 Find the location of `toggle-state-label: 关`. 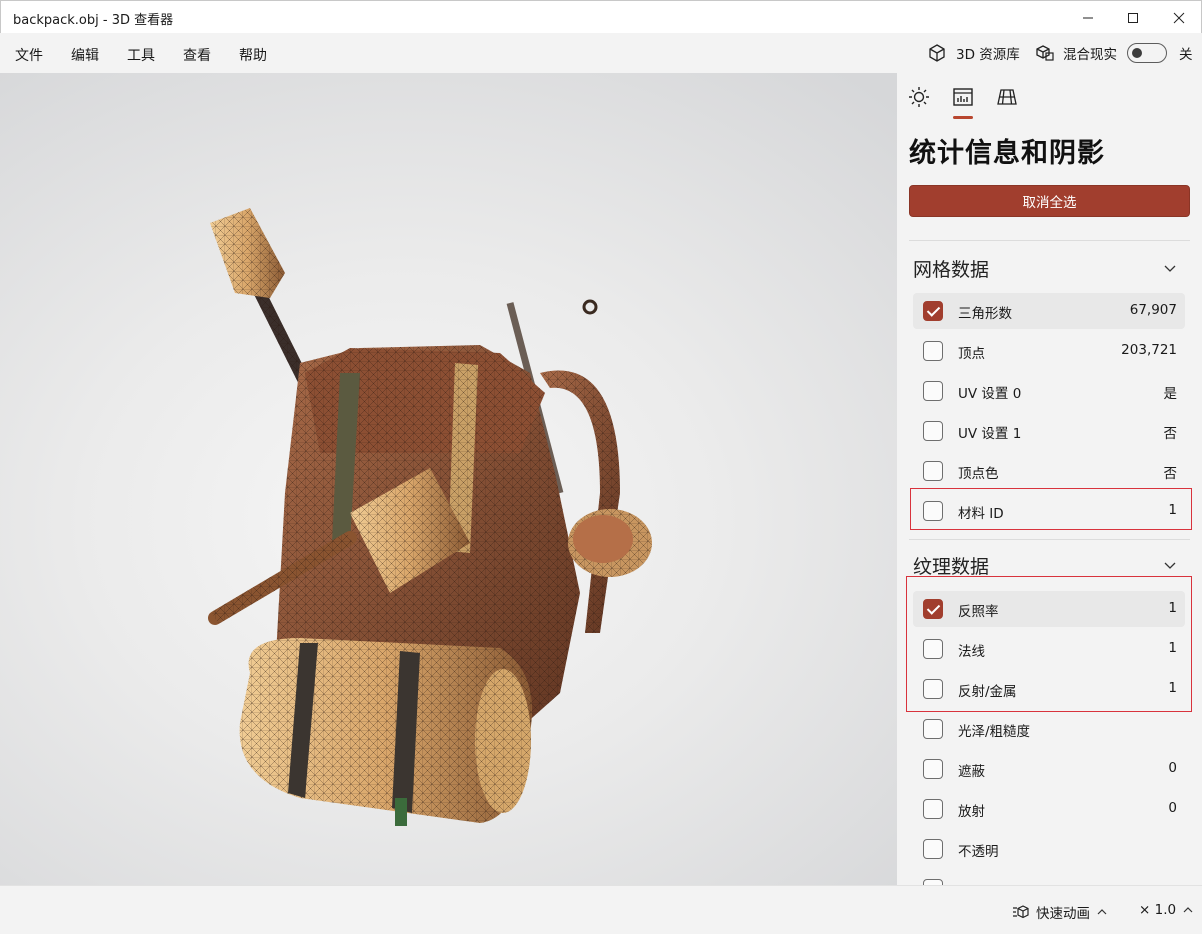

toggle-state-label: 关 is located at coordinates (1186, 55).